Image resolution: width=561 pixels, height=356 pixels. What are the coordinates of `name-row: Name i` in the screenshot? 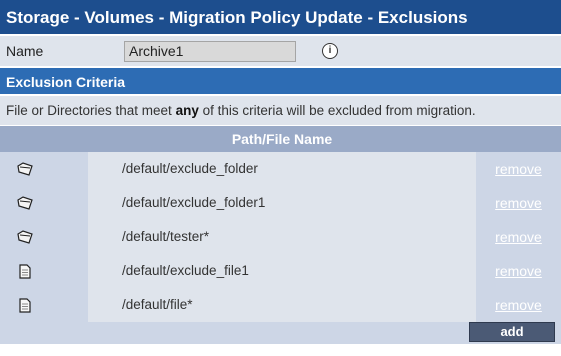 It's located at (280, 52).